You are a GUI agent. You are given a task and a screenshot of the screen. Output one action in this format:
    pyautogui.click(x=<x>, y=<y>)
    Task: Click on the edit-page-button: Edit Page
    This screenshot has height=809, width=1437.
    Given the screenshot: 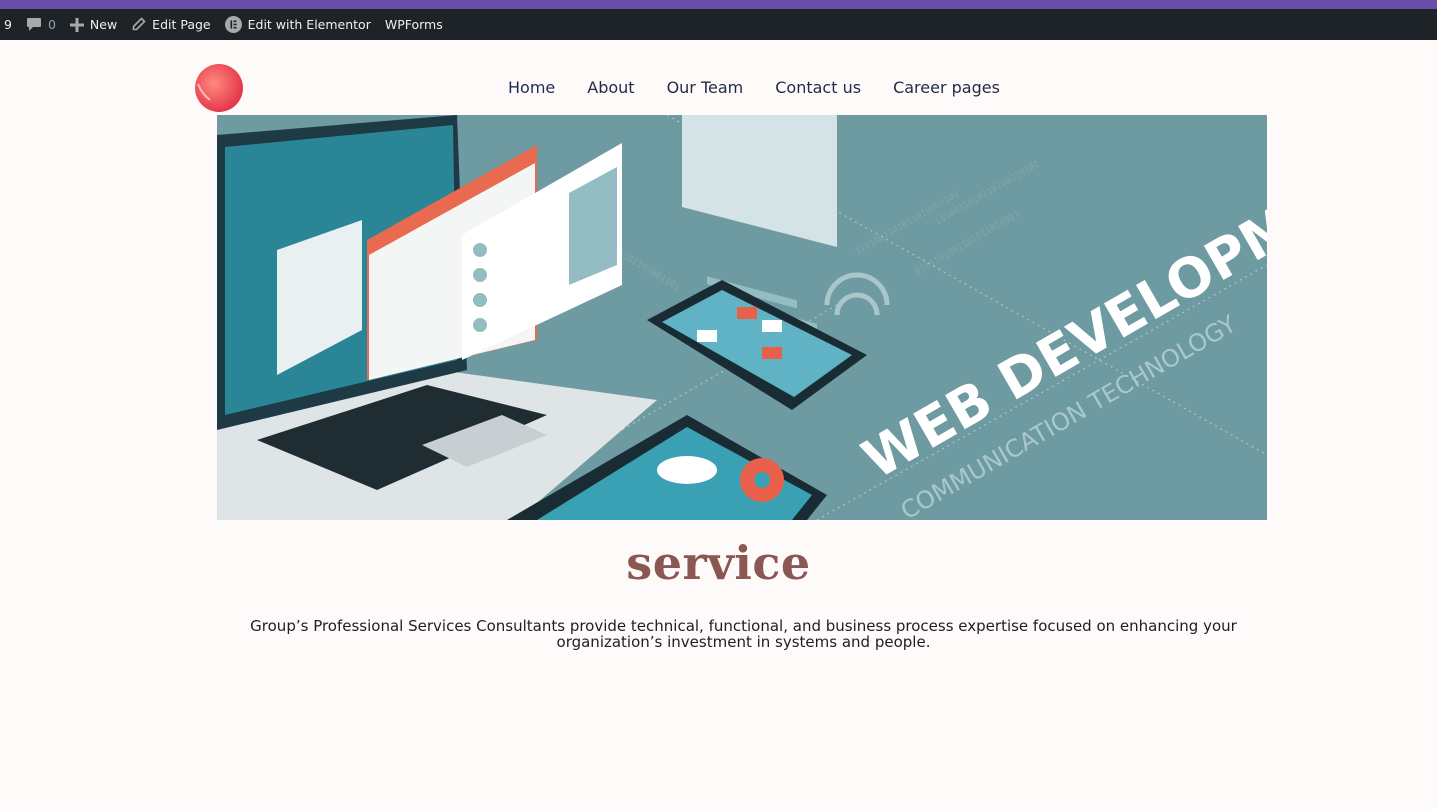 What is the action you would take?
    pyautogui.click(x=171, y=24)
    